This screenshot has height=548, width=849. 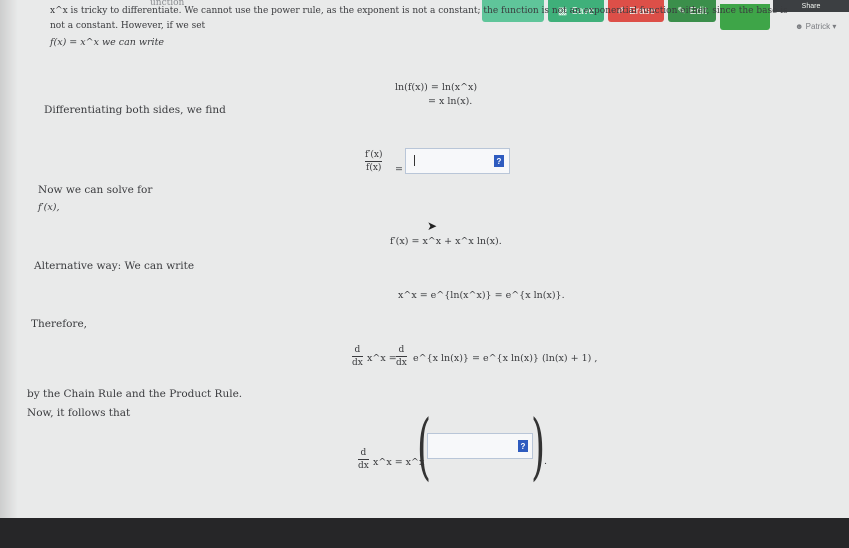 I want to click on help-button-1: ?, so click(x=499, y=161).